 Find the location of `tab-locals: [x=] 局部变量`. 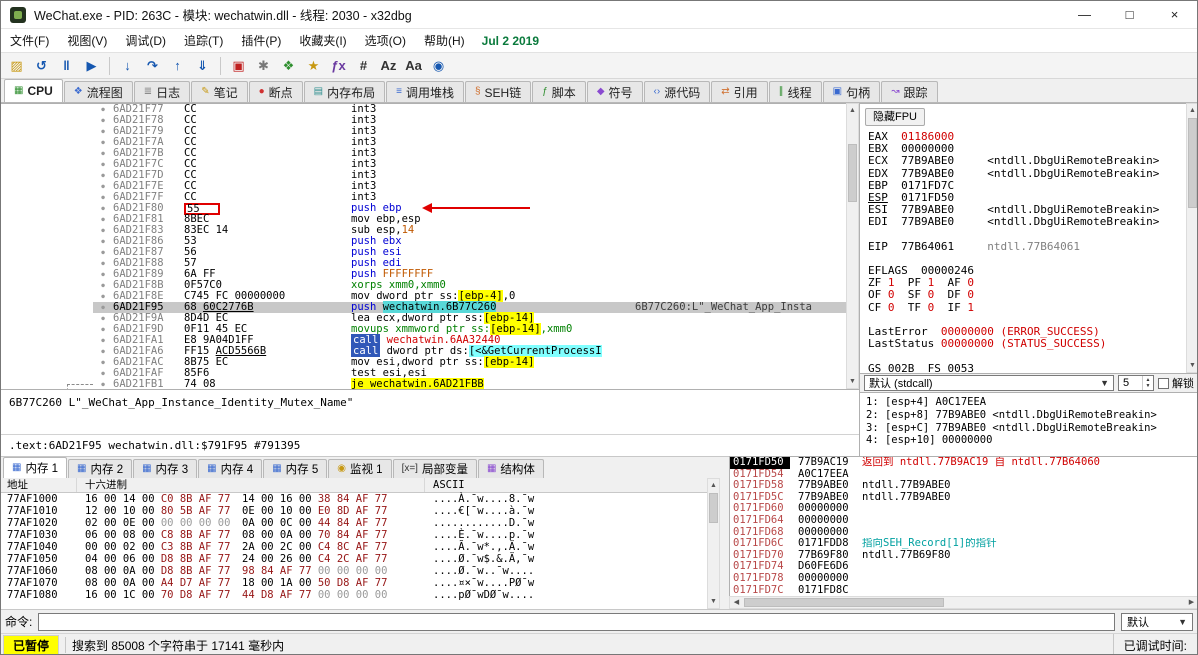

tab-locals: [x=] 局部变量 is located at coordinates (434, 468).